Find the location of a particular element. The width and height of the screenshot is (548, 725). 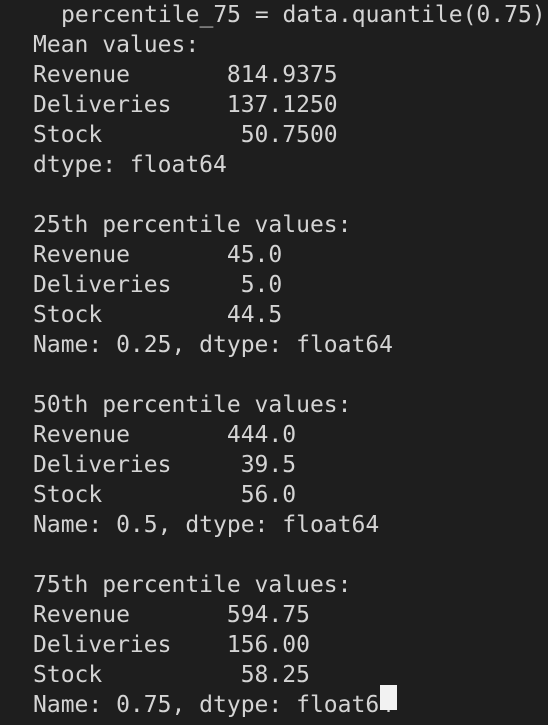

output-line: Deliveries 5.0 is located at coordinates (158, 285).